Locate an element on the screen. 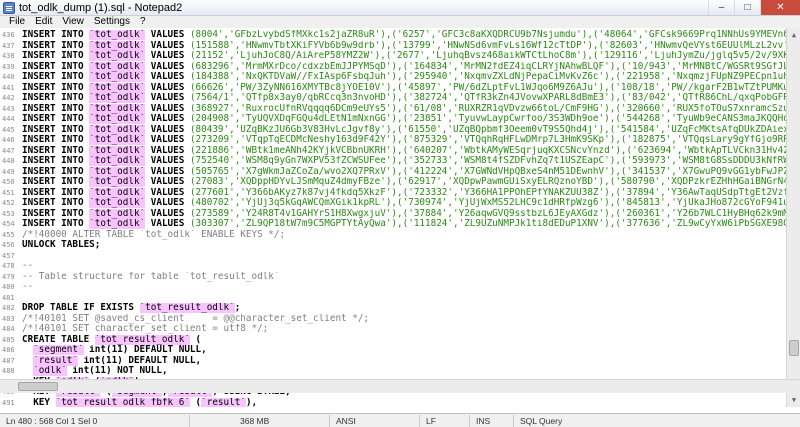  line-number: 451 is located at coordinates (8, 192).